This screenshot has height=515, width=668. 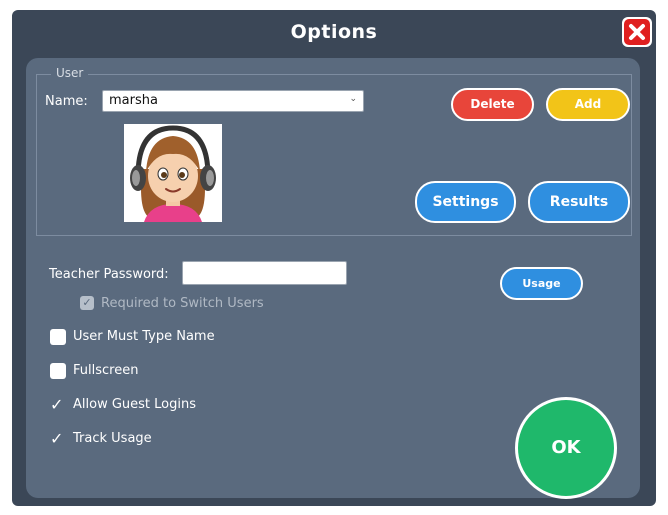 What do you see at coordinates (541, 283) in the screenshot?
I see `usage-button: Usage` at bounding box center [541, 283].